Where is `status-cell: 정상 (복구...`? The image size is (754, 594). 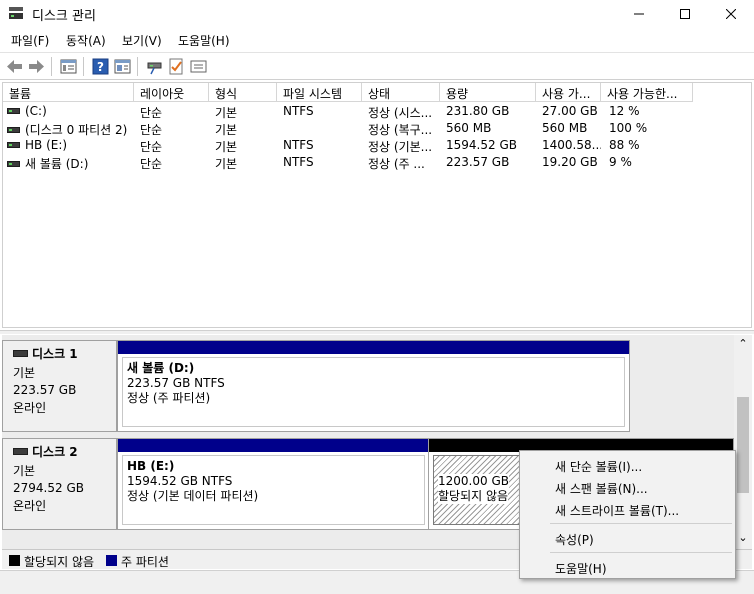
status-cell: 정상 (복구... is located at coordinates (400, 130).